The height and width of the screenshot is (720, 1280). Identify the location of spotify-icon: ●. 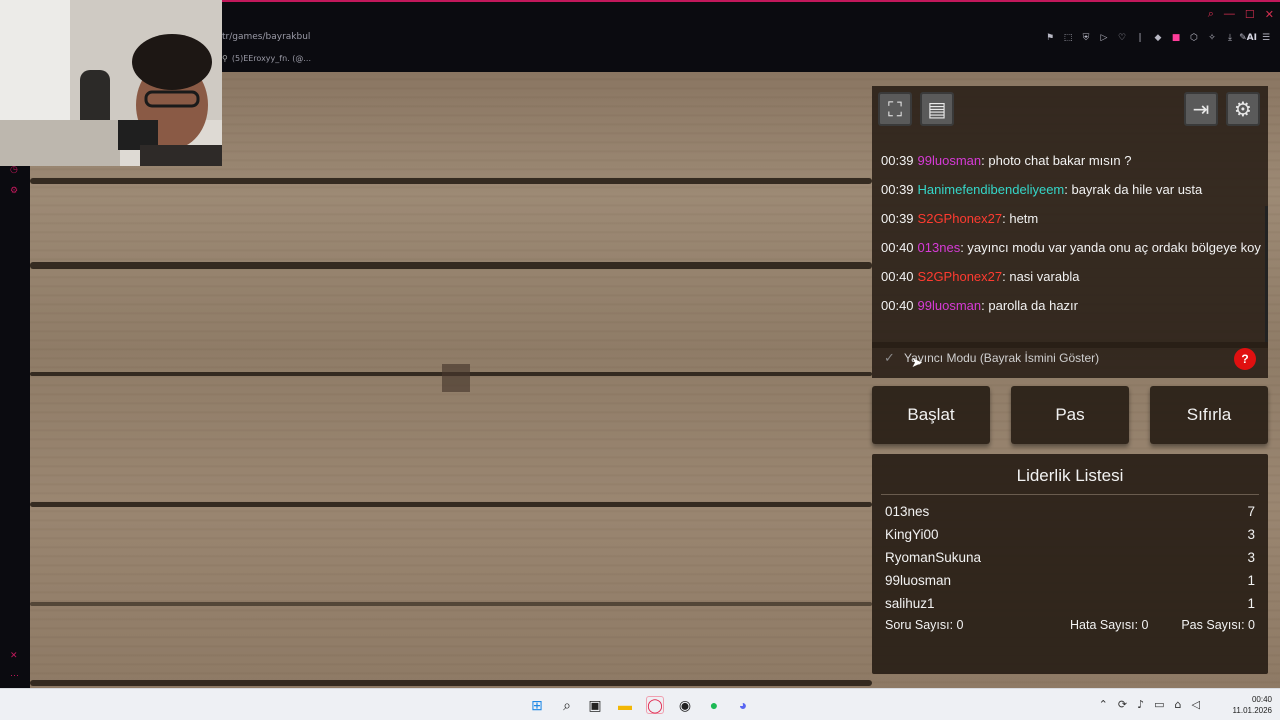
(714, 705).